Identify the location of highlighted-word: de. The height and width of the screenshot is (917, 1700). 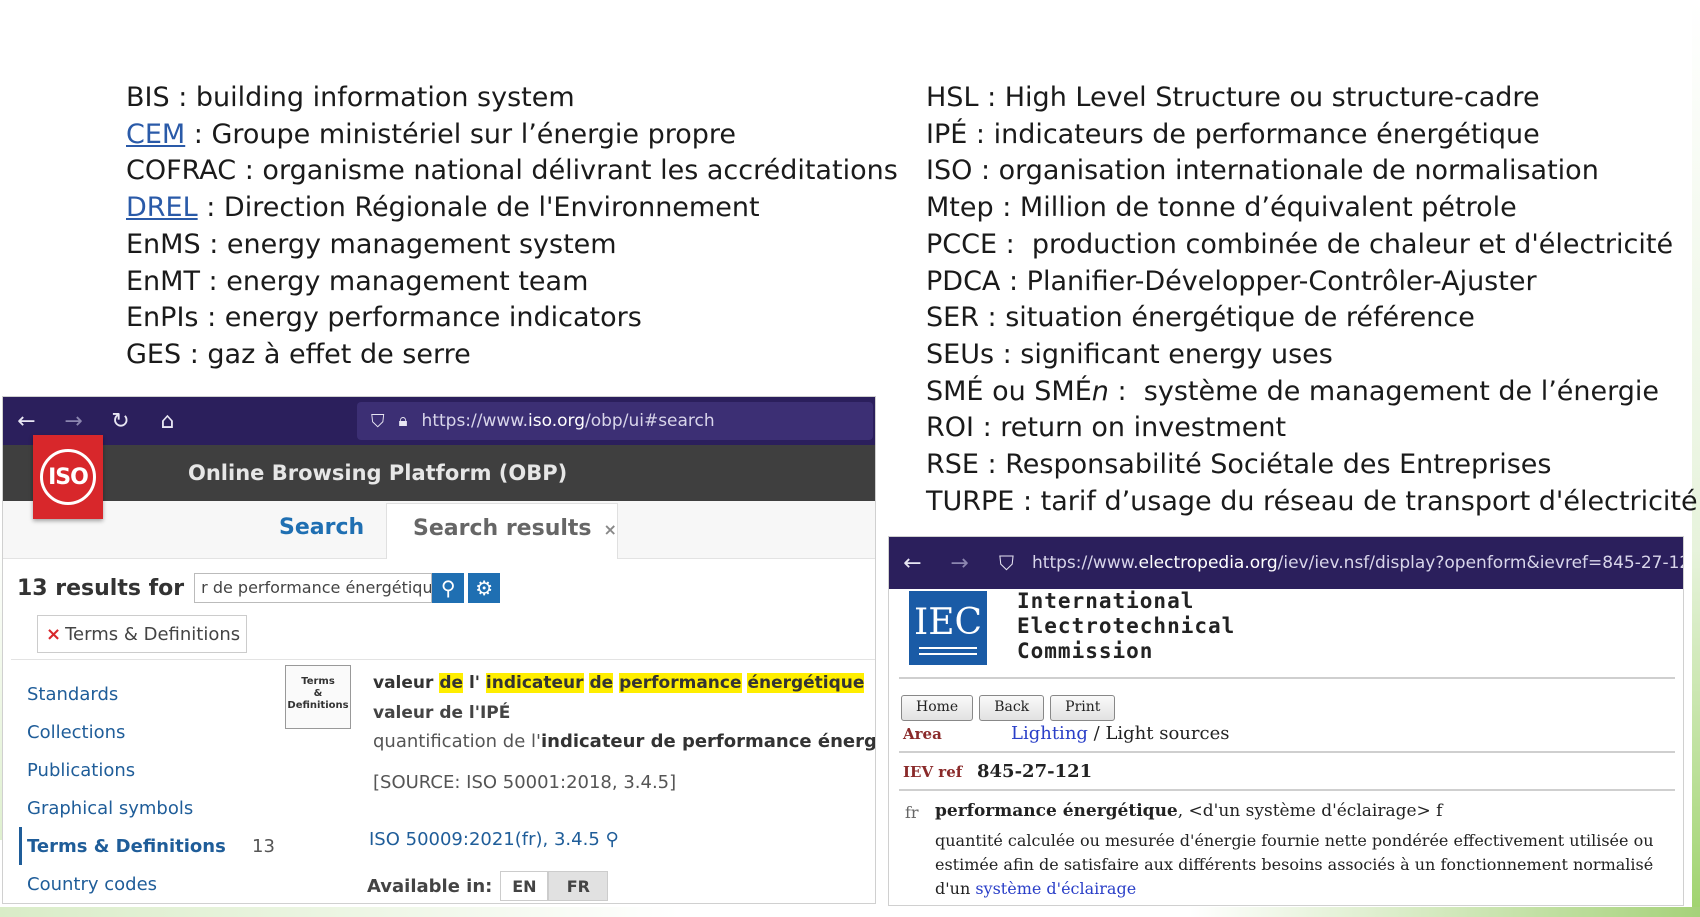
(451, 683).